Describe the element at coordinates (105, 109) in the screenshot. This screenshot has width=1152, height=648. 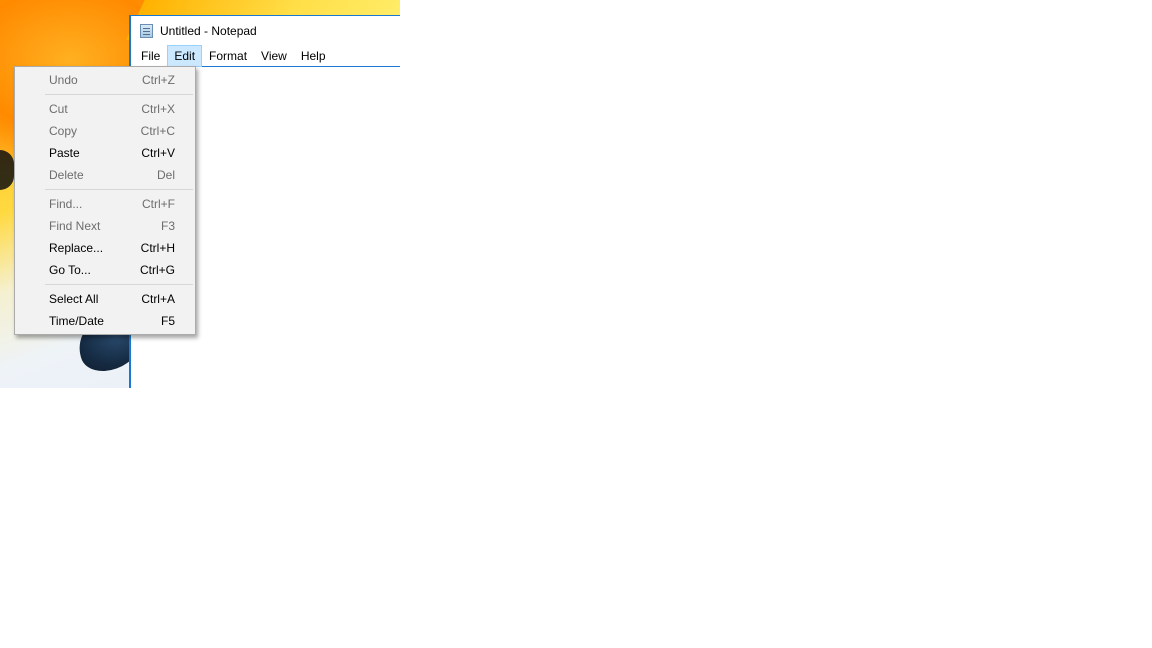
I see `menu-item-cut: Cut Ctrl+X` at that location.